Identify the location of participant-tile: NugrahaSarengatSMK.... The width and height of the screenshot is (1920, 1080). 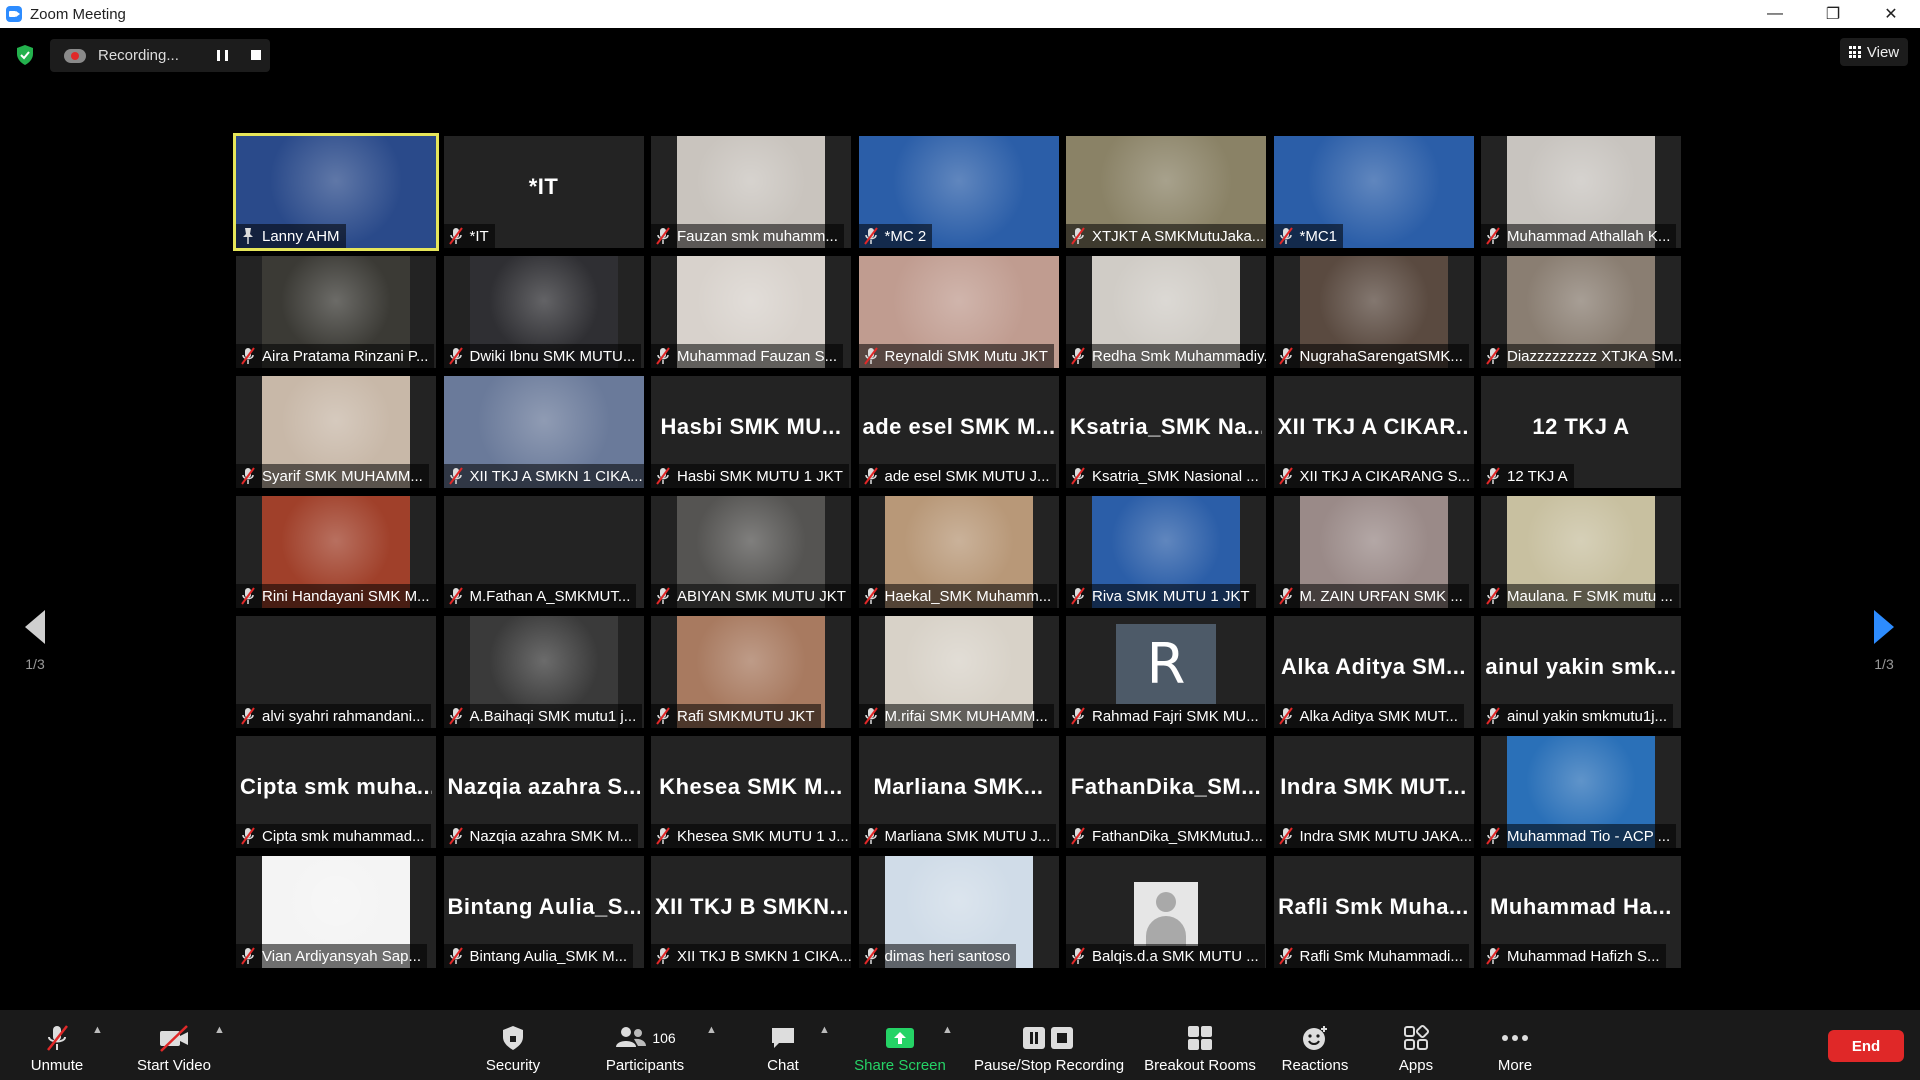
(1373, 312).